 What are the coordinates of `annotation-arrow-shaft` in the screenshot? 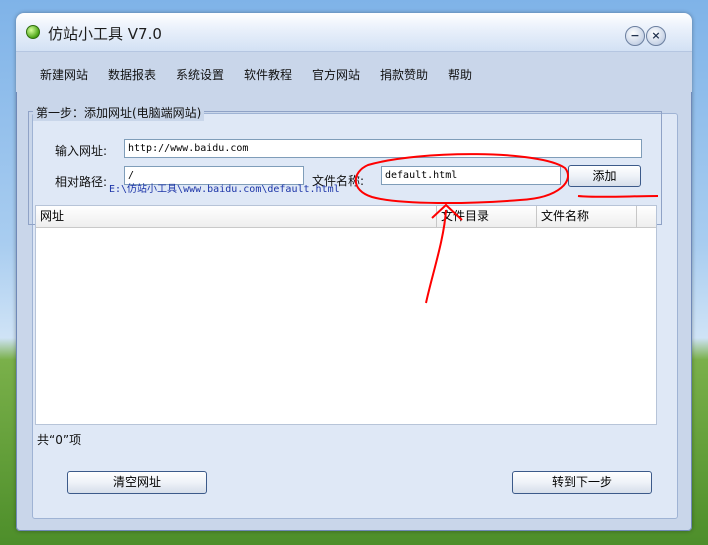 It's located at (436, 256).